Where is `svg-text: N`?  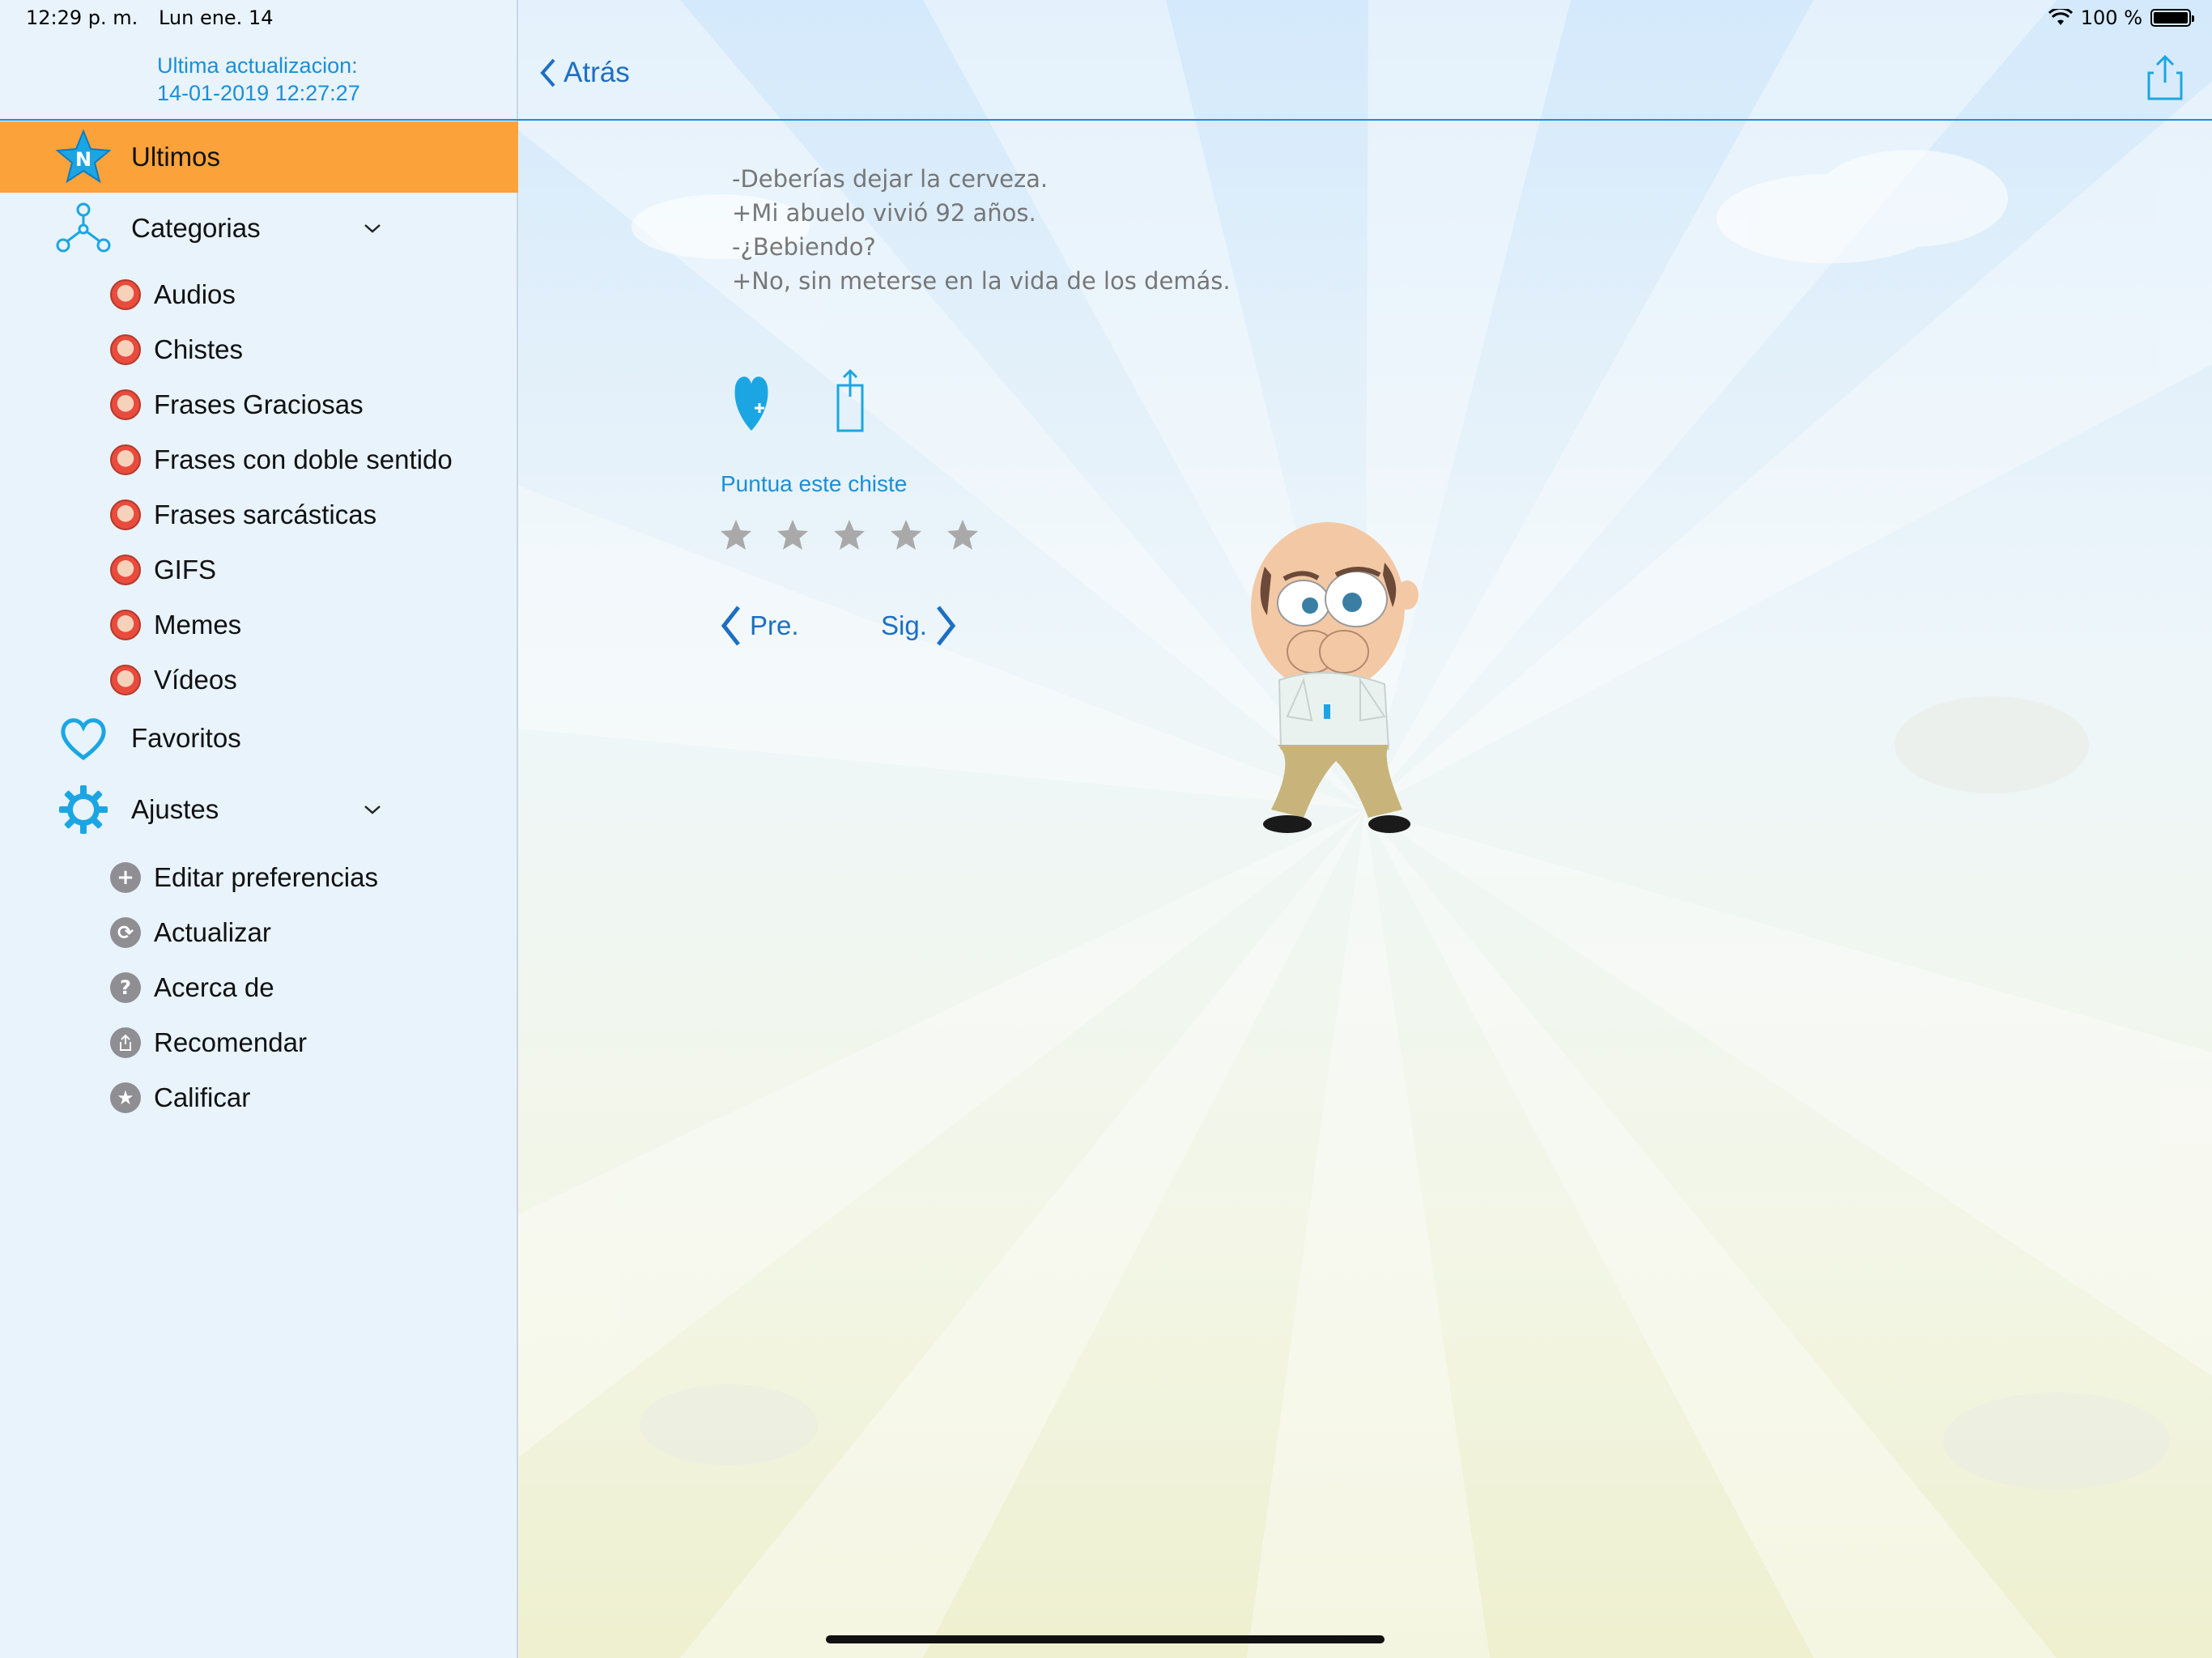
svg-text: N is located at coordinates (83, 159).